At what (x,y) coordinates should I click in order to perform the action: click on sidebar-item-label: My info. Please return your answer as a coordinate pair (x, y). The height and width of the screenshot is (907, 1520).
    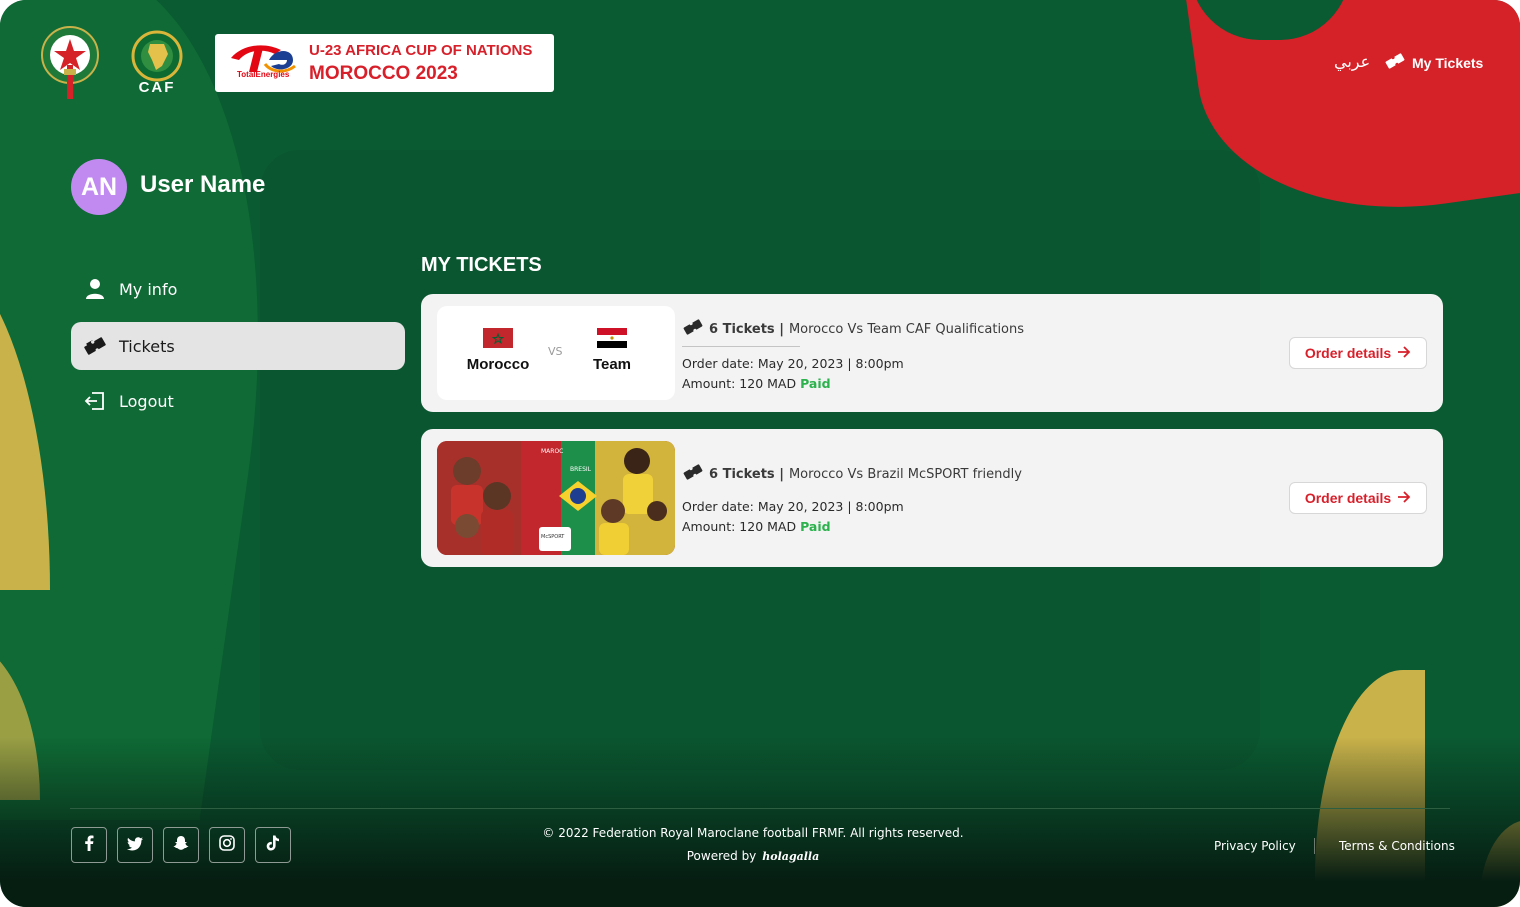
    Looking at the image, I should click on (148, 289).